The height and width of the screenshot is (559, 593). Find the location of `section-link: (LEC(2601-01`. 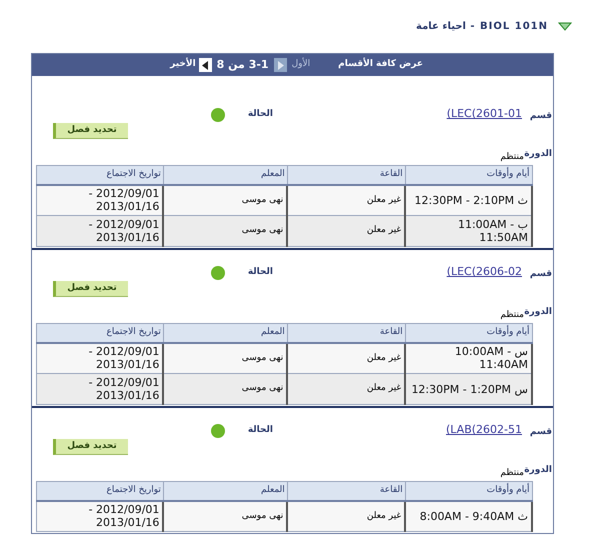

section-link: (LEC(2601-01 is located at coordinates (484, 114).